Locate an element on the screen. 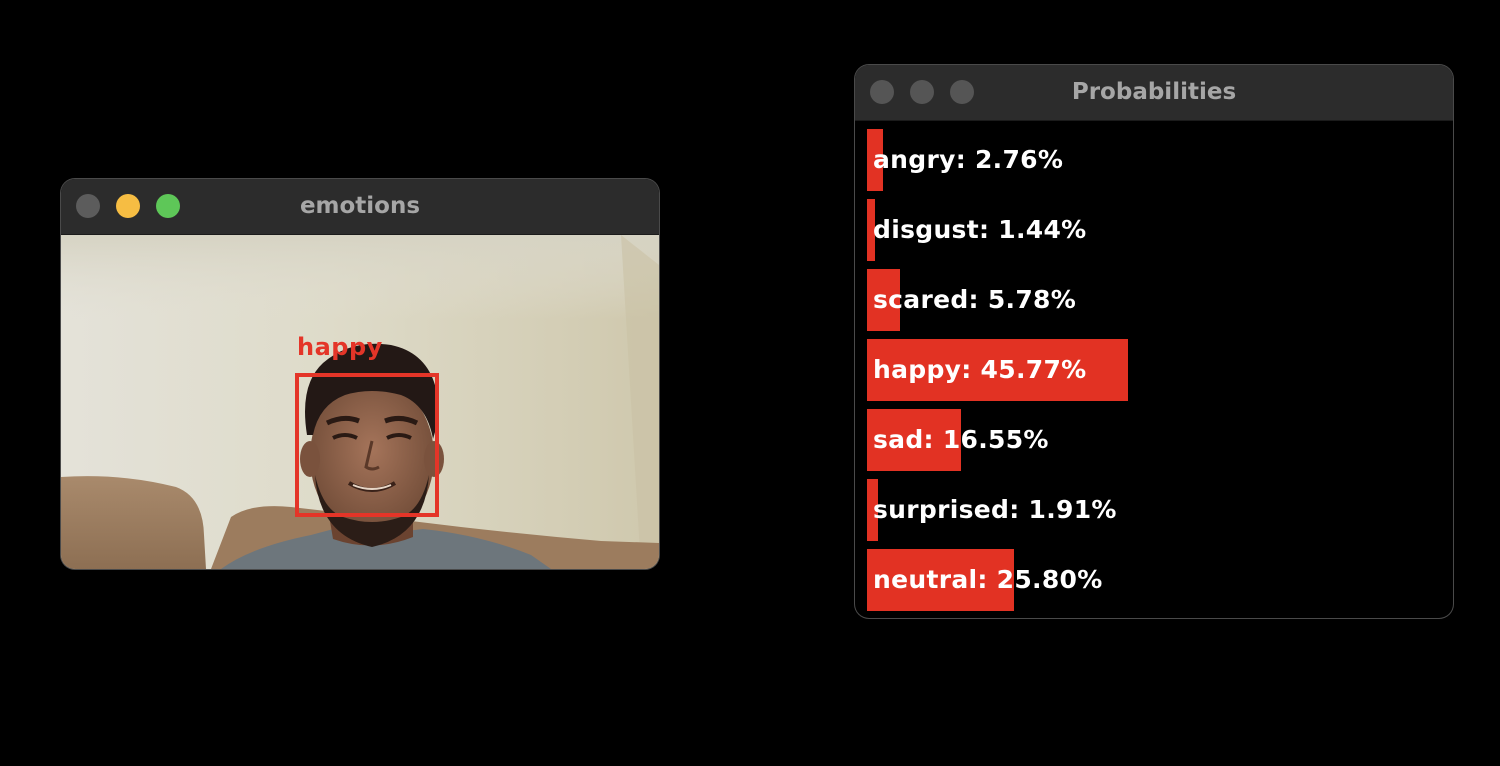 This screenshot has height=766, width=1500. prob-row-happy: happy: 45.77% is located at coordinates (1154, 370).